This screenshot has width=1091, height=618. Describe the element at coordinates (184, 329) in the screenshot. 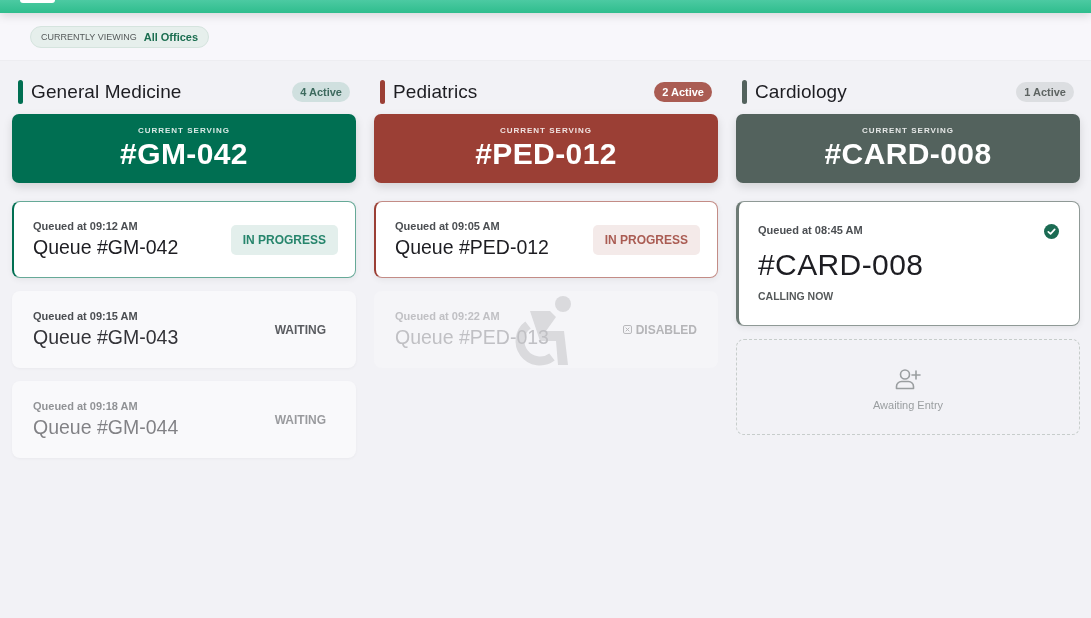

I see `ticket-card: Queued at 09:15 AM Queue #GM-043 WAITING` at that location.